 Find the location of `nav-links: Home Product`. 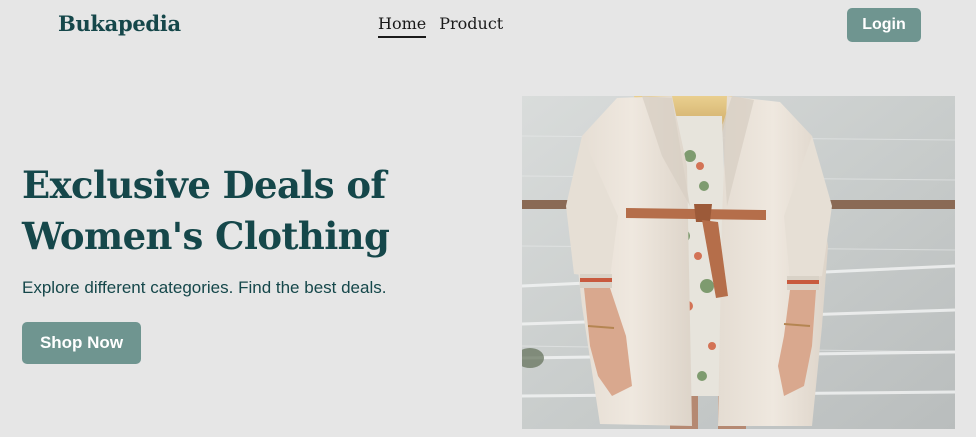

nav-links: Home Product is located at coordinates (440, 26).